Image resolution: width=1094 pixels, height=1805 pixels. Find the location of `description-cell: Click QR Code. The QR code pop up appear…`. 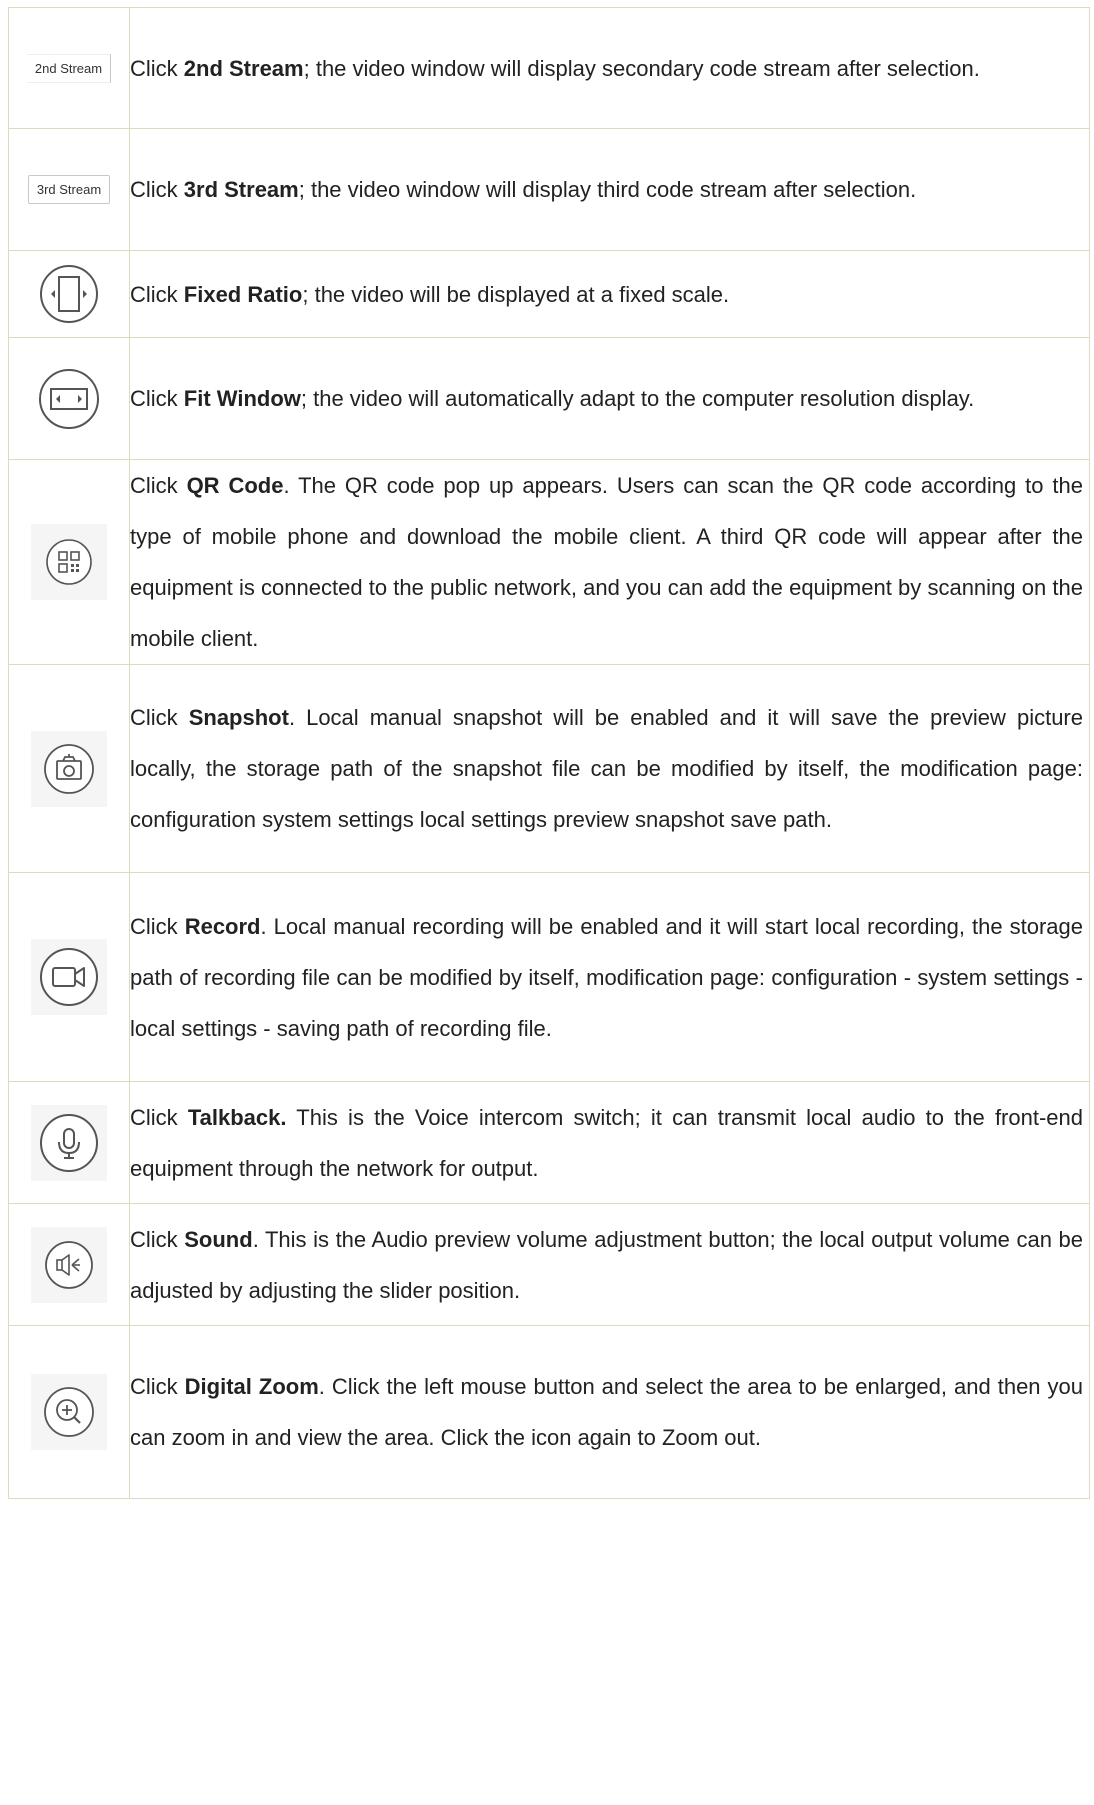

description-cell: Click QR Code. The QR code pop up appear… is located at coordinates (609, 562).